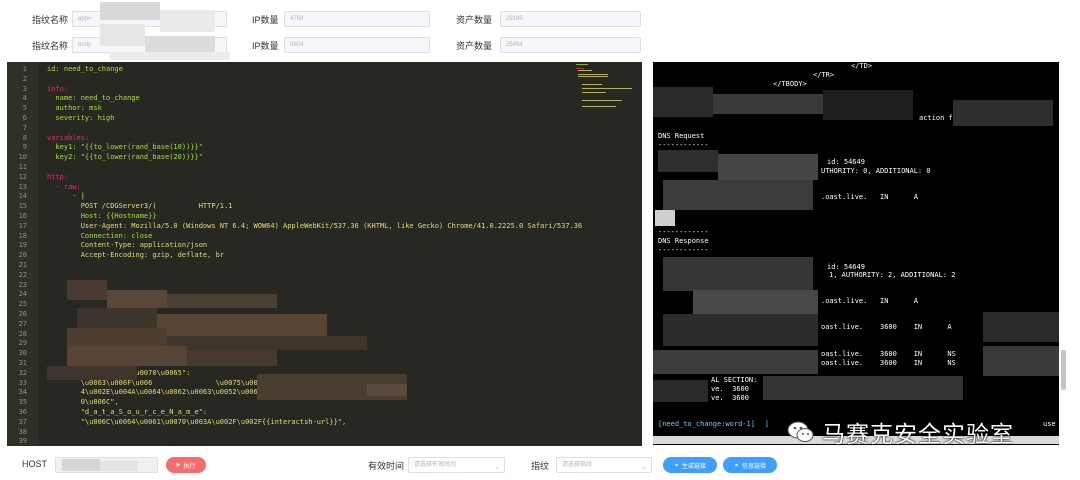 This screenshot has width=1080, height=480. Describe the element at coordinates (324, 275) in the screenshot. I see `editor-line: 22` at that location.